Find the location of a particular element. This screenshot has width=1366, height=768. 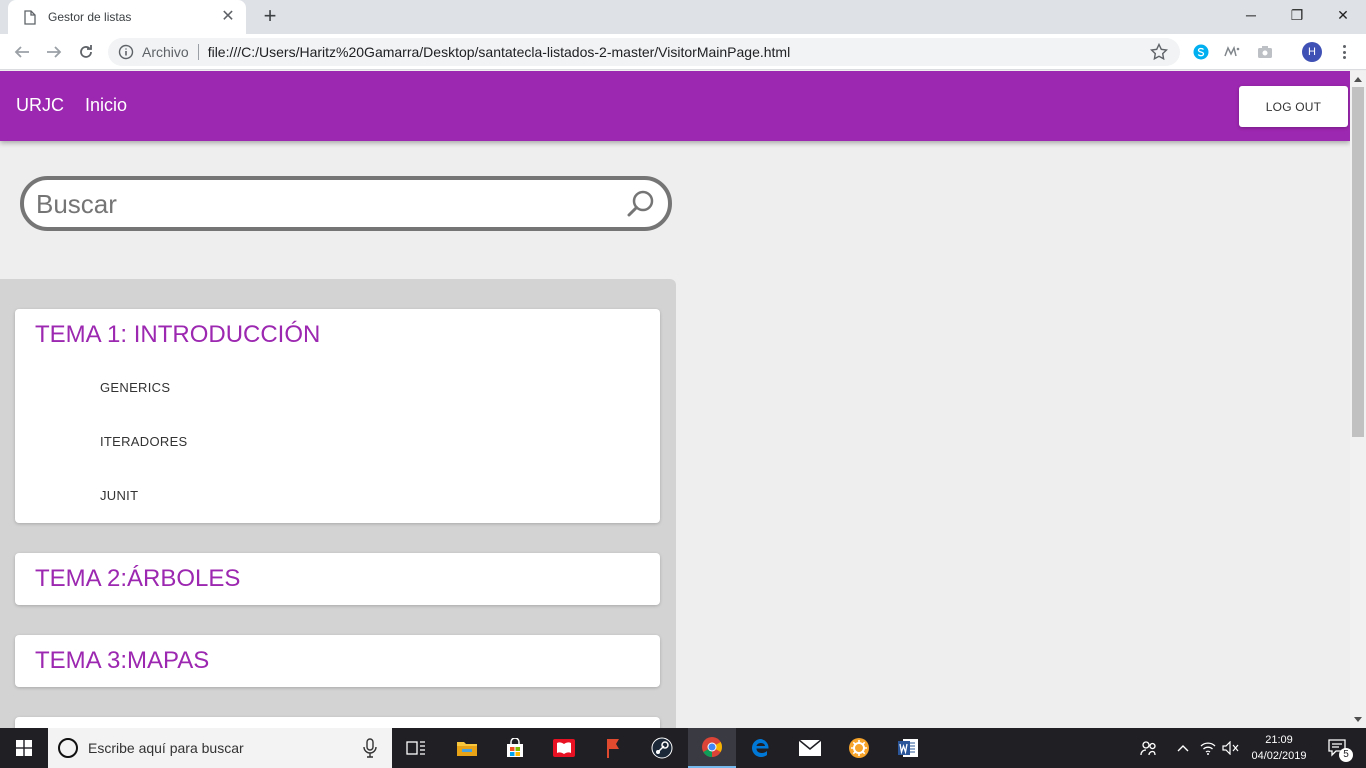

nav-home-link: Inicio is located at coordinates (106, 105).